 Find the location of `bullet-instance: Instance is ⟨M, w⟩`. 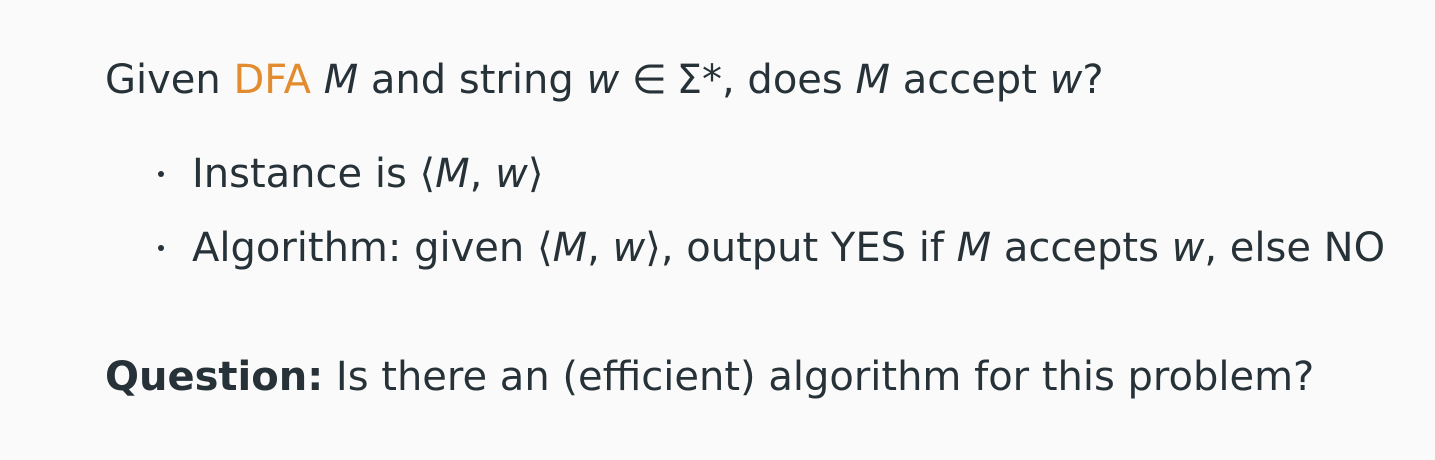

bullet-instance: Instance is ⟨M, w⟩ is located at coordinates (367, 174).